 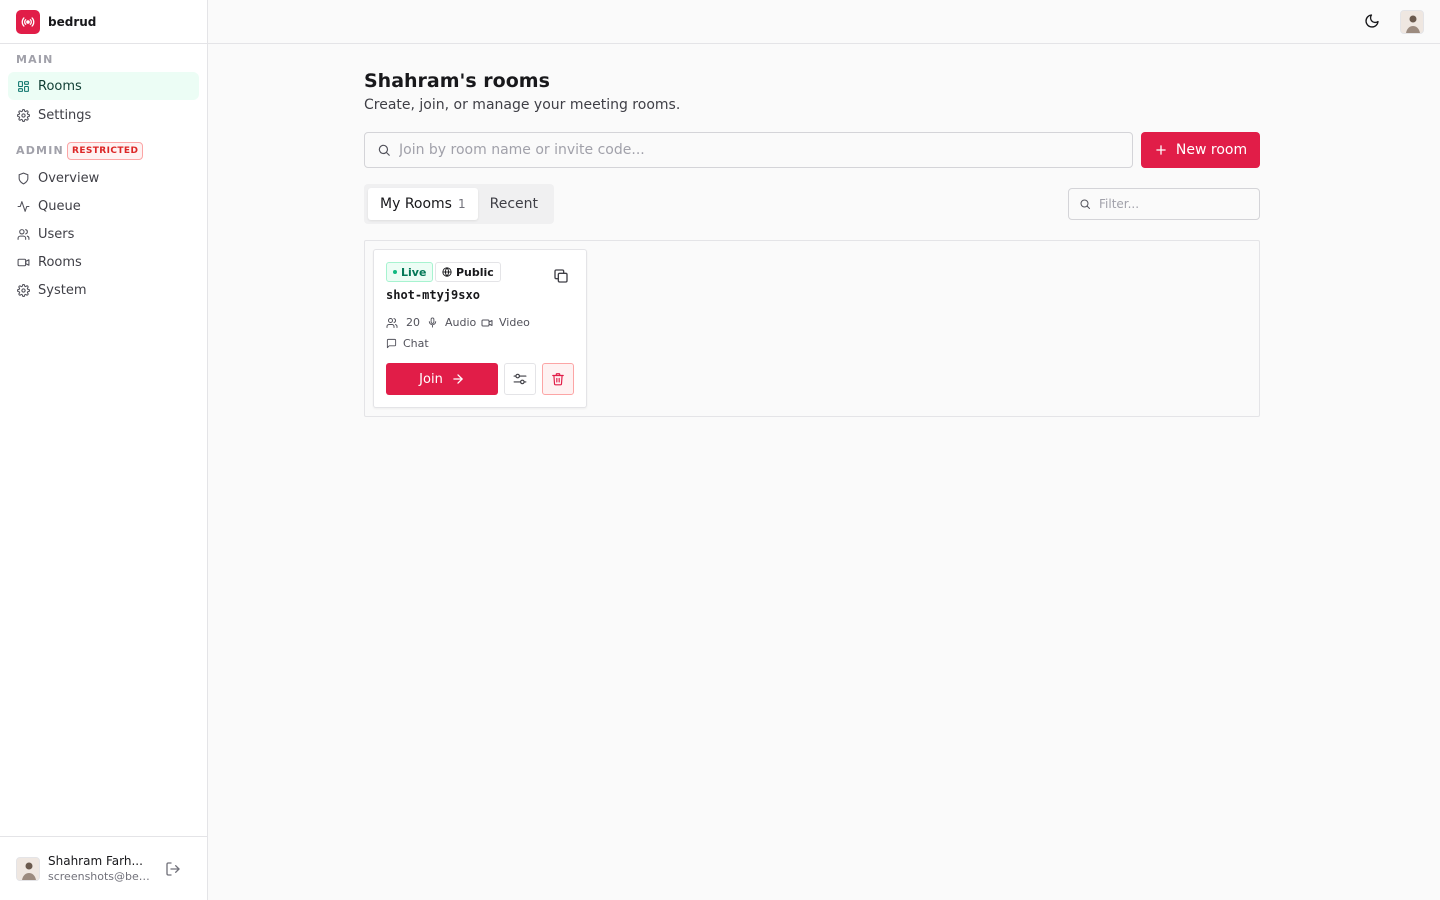 What do you see at coordinates (461, 322) in the screenshot?
I see `feature-label: Audio` at bounding box center [461, 322].